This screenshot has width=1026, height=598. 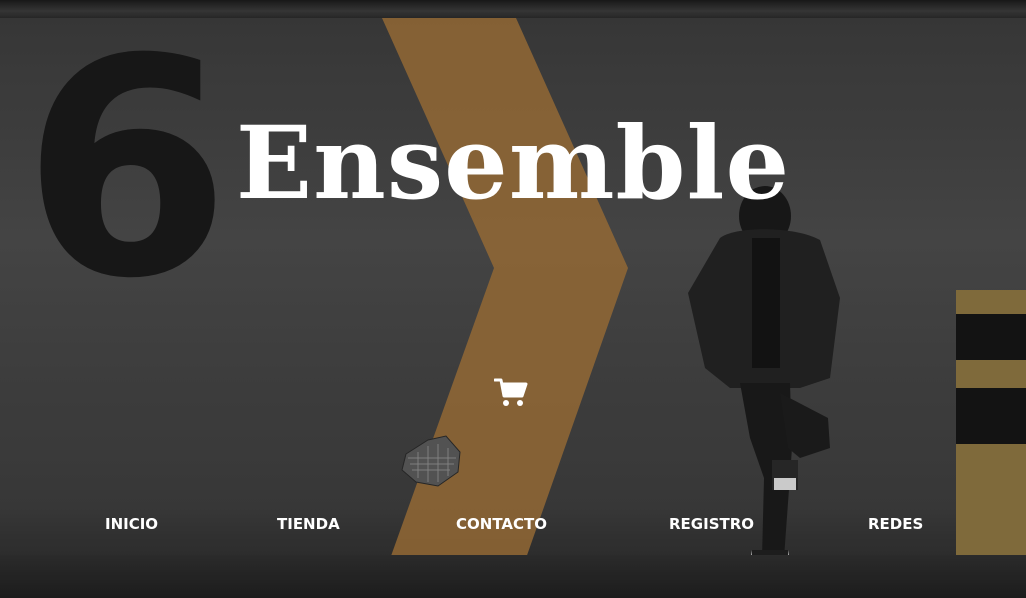 What do you see at coordinates (513, 163) in the screenshot?
I see `brand-logo: Ensemble` at bounding box center [513, 163].